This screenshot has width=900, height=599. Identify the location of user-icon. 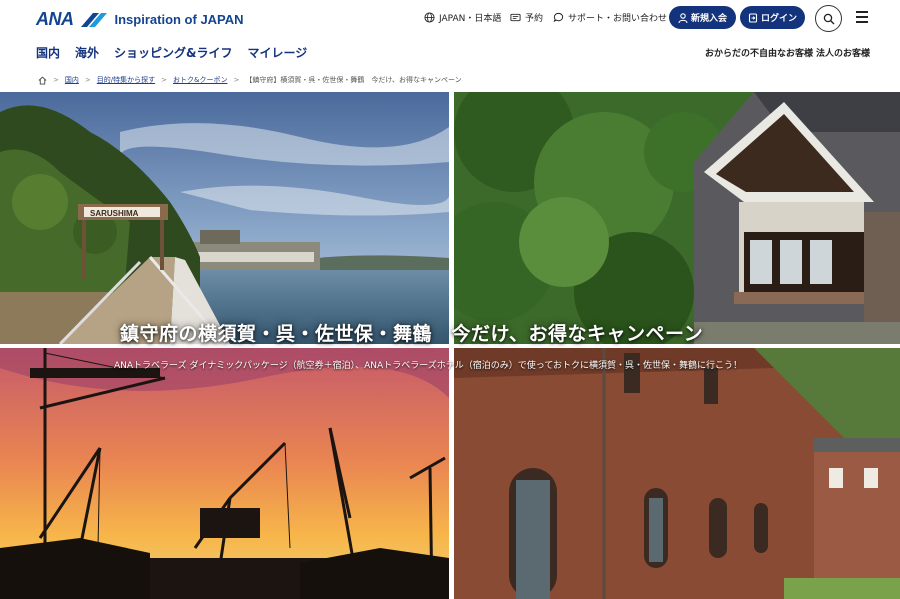
(683, 17).